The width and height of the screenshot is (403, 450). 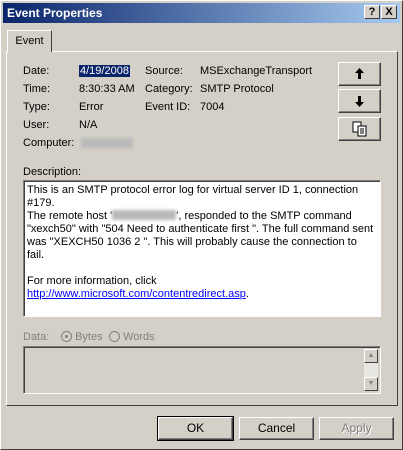 What do you see at coordinates (201, 13) in the screenshot?
I see `title-bar: Event Properties ? X` at bounding box center [201, 13].